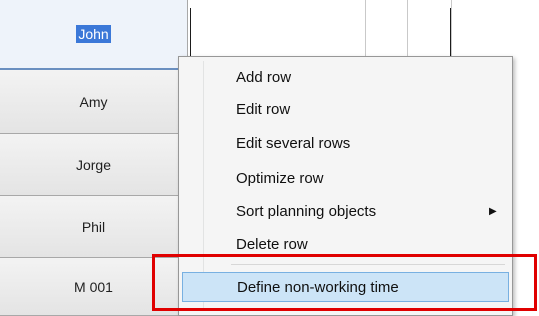 Image resolution: width=539 pixels, height=316 pixels. I want to click on row-label: John, so click(93, 34).